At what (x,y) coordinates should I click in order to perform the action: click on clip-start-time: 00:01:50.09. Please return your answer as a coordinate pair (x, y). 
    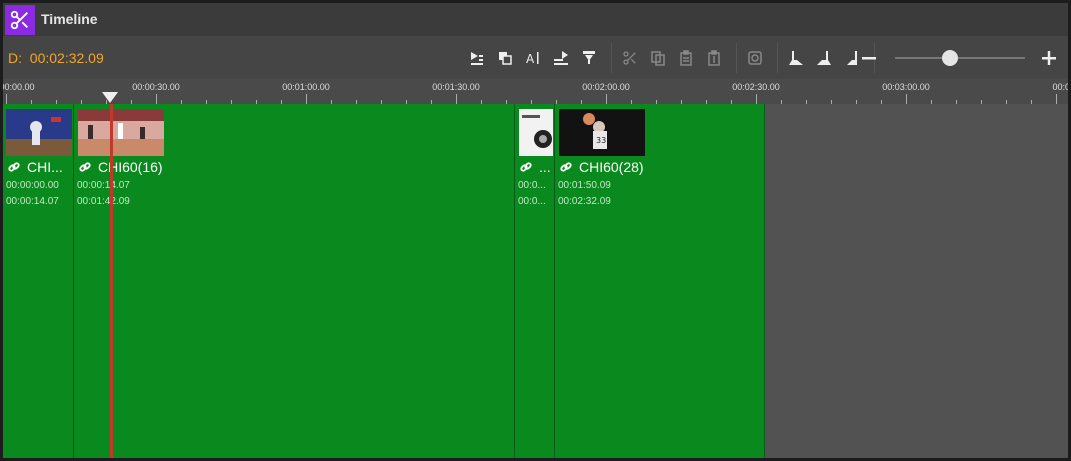
    Looking at the image, I should click on (584, 185).